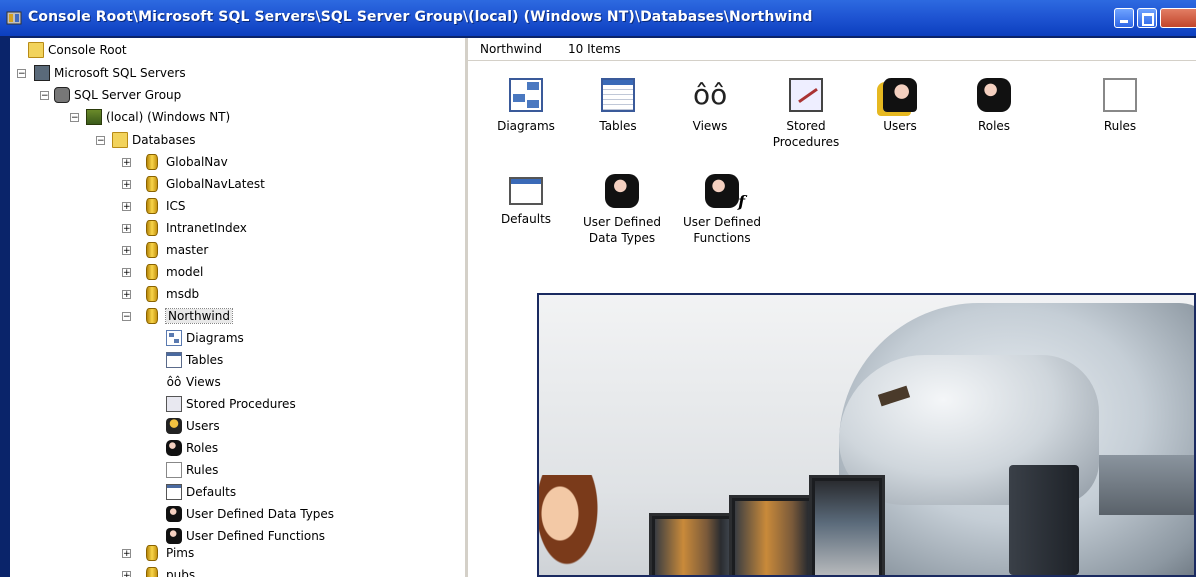  What do you see at coordinates (117, 95) in the screenshot?
I see `tree-item-sql-server-group: SQL Server Group` at bounding box center [117, 95].